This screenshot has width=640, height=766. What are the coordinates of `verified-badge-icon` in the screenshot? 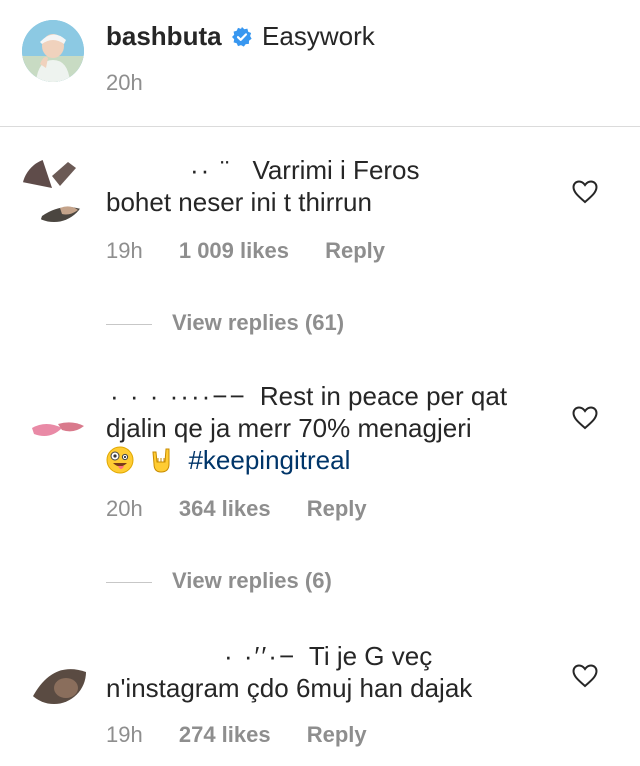 It's located at (241, 38).